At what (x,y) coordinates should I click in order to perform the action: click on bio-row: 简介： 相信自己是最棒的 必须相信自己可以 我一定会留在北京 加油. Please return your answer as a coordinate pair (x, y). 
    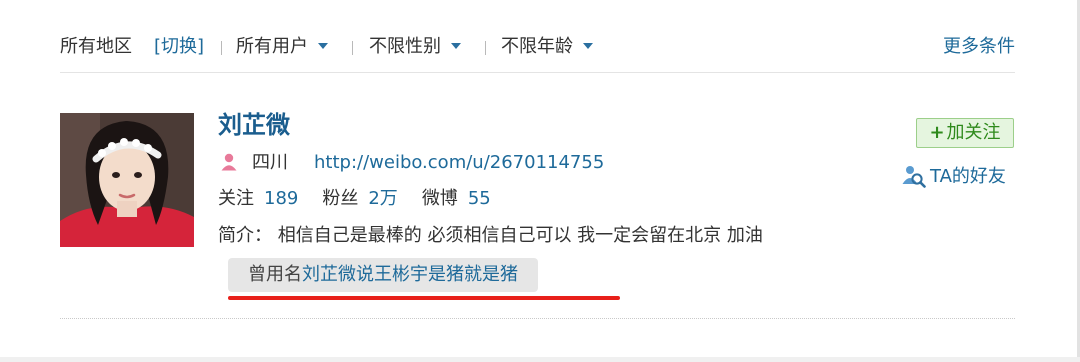
    Looking at the image, I should click on (490, 236).